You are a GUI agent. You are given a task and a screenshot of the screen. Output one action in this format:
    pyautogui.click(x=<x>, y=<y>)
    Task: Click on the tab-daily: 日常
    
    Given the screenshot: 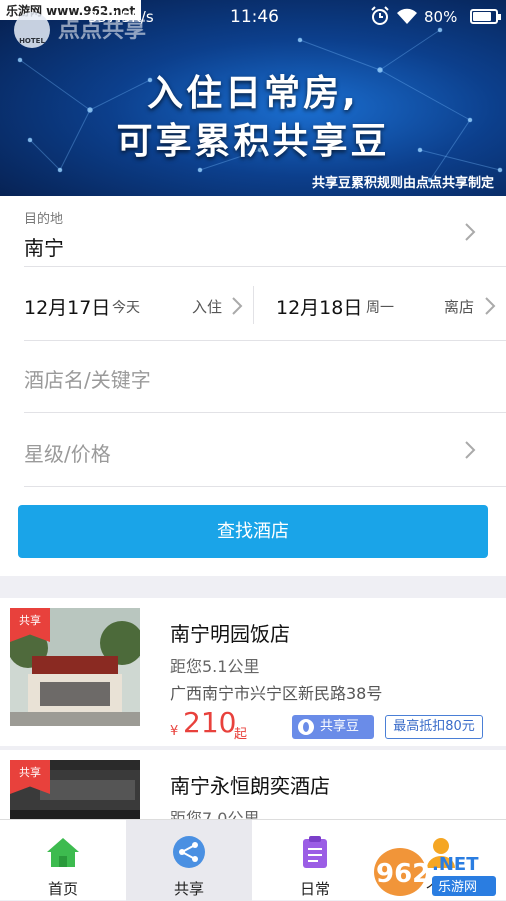 What is the action you would take?
    pyautogui.click(x=315, y=860)
    